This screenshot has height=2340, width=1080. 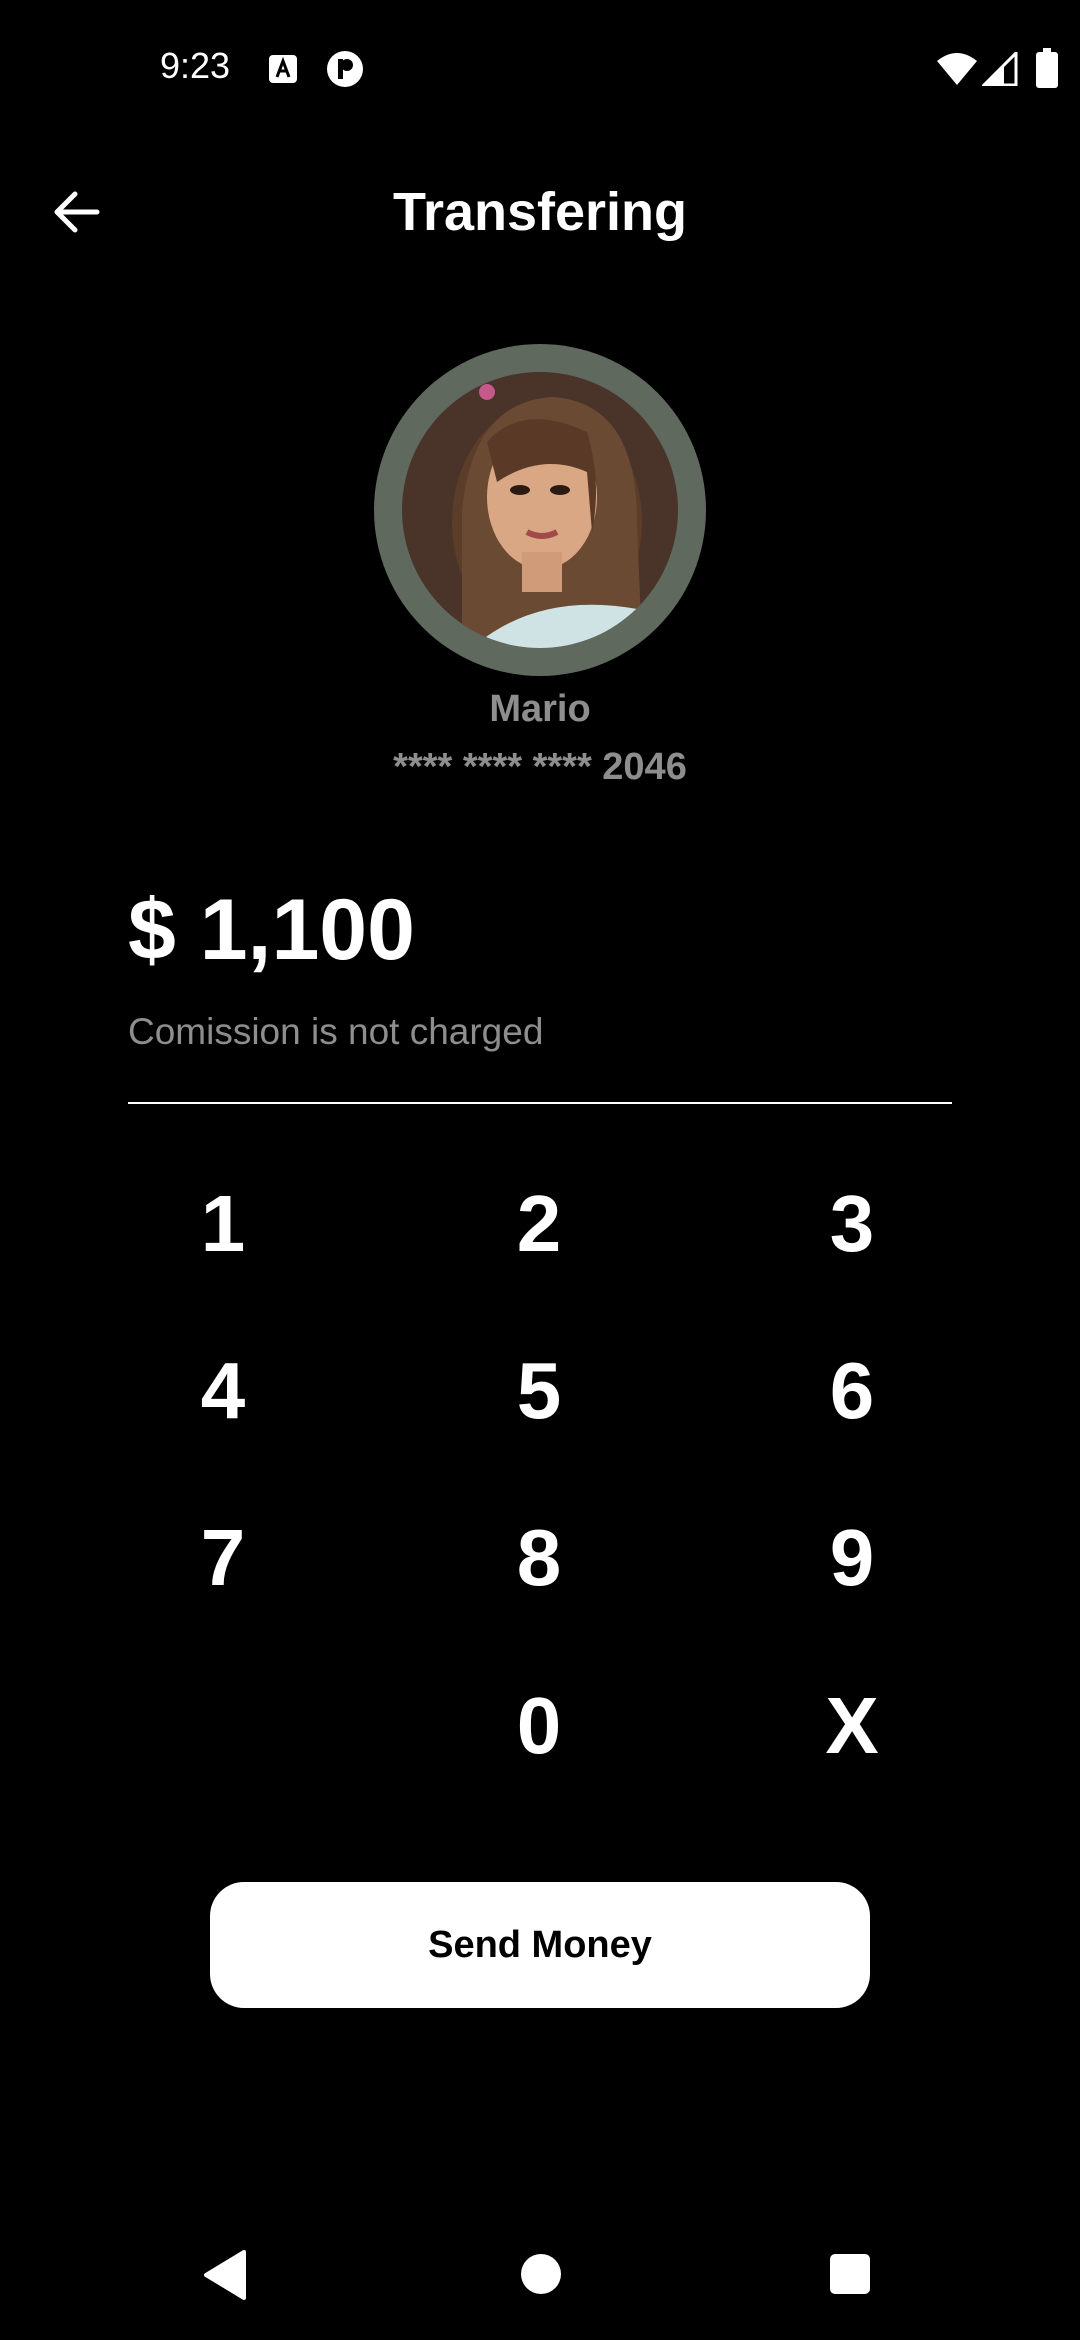 I want to click on status-time: 9:23, so click(x=195, y=65).